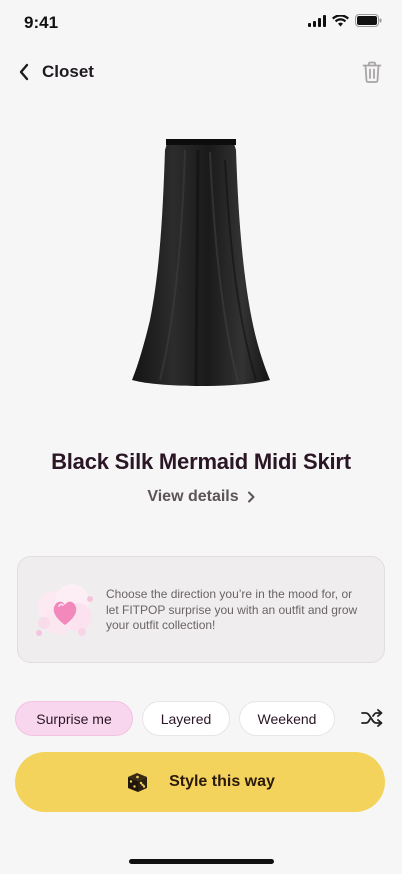 This screenshot has height=874, width=402. Describe the element at coordinates (193, 496) in the screenshot. I see `view-details-label: View details` at that location.